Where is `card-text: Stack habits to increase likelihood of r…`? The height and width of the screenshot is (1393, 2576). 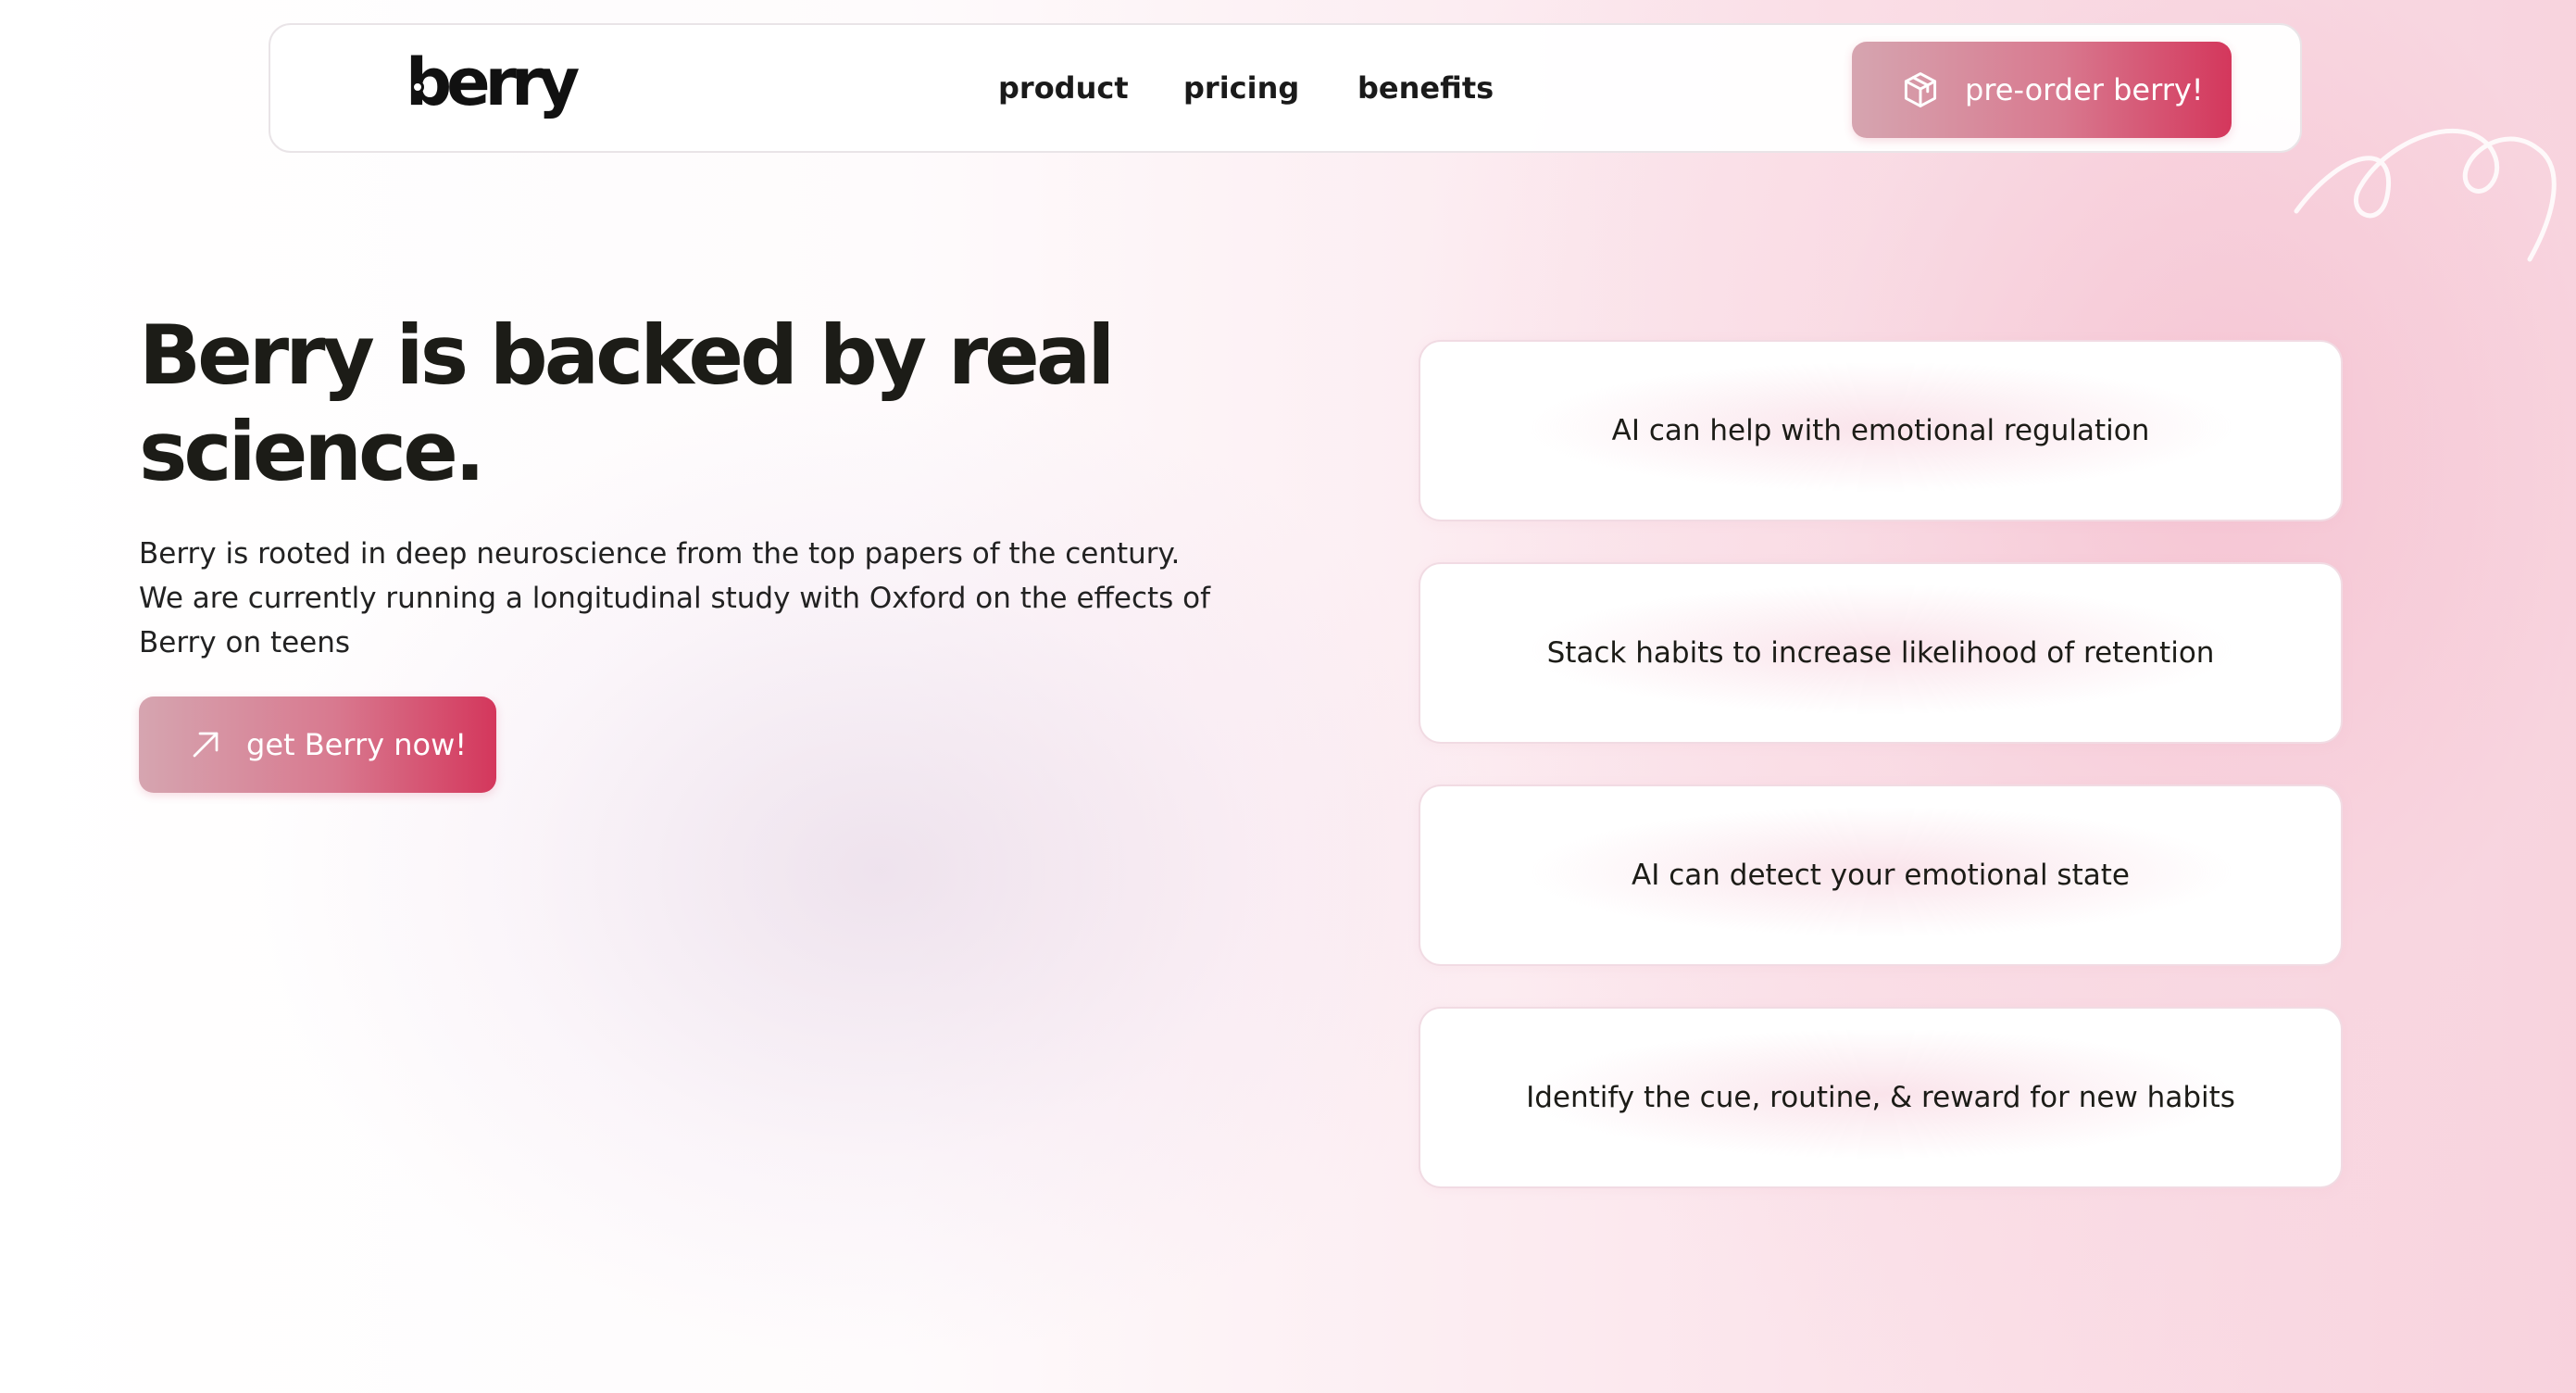 card-text: Stack habits to increase likelihood of r… is located at coordinates (1881, 653).